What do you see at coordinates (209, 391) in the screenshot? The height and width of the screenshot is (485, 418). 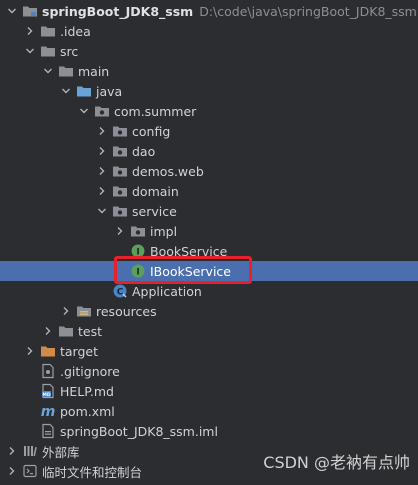 I see `tree-row-help-md: MD HELP.md` at bounding box center [209, 391].